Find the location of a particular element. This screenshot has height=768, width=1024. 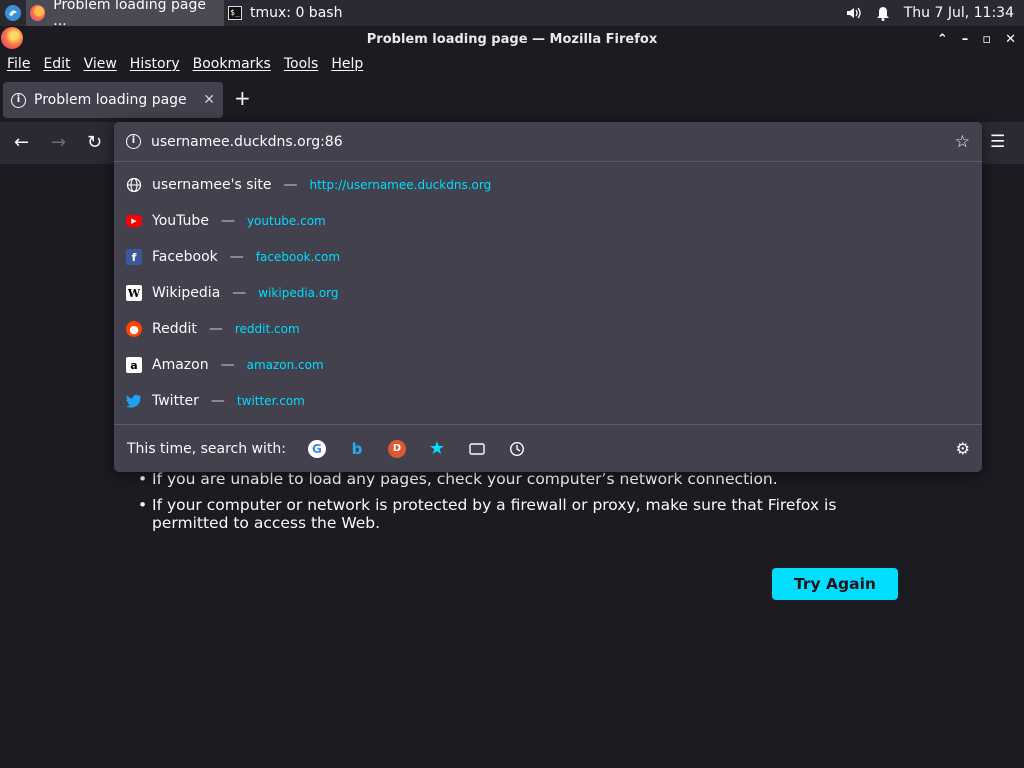

youtube-icon: ▶ is located at coordinates (134, 221).